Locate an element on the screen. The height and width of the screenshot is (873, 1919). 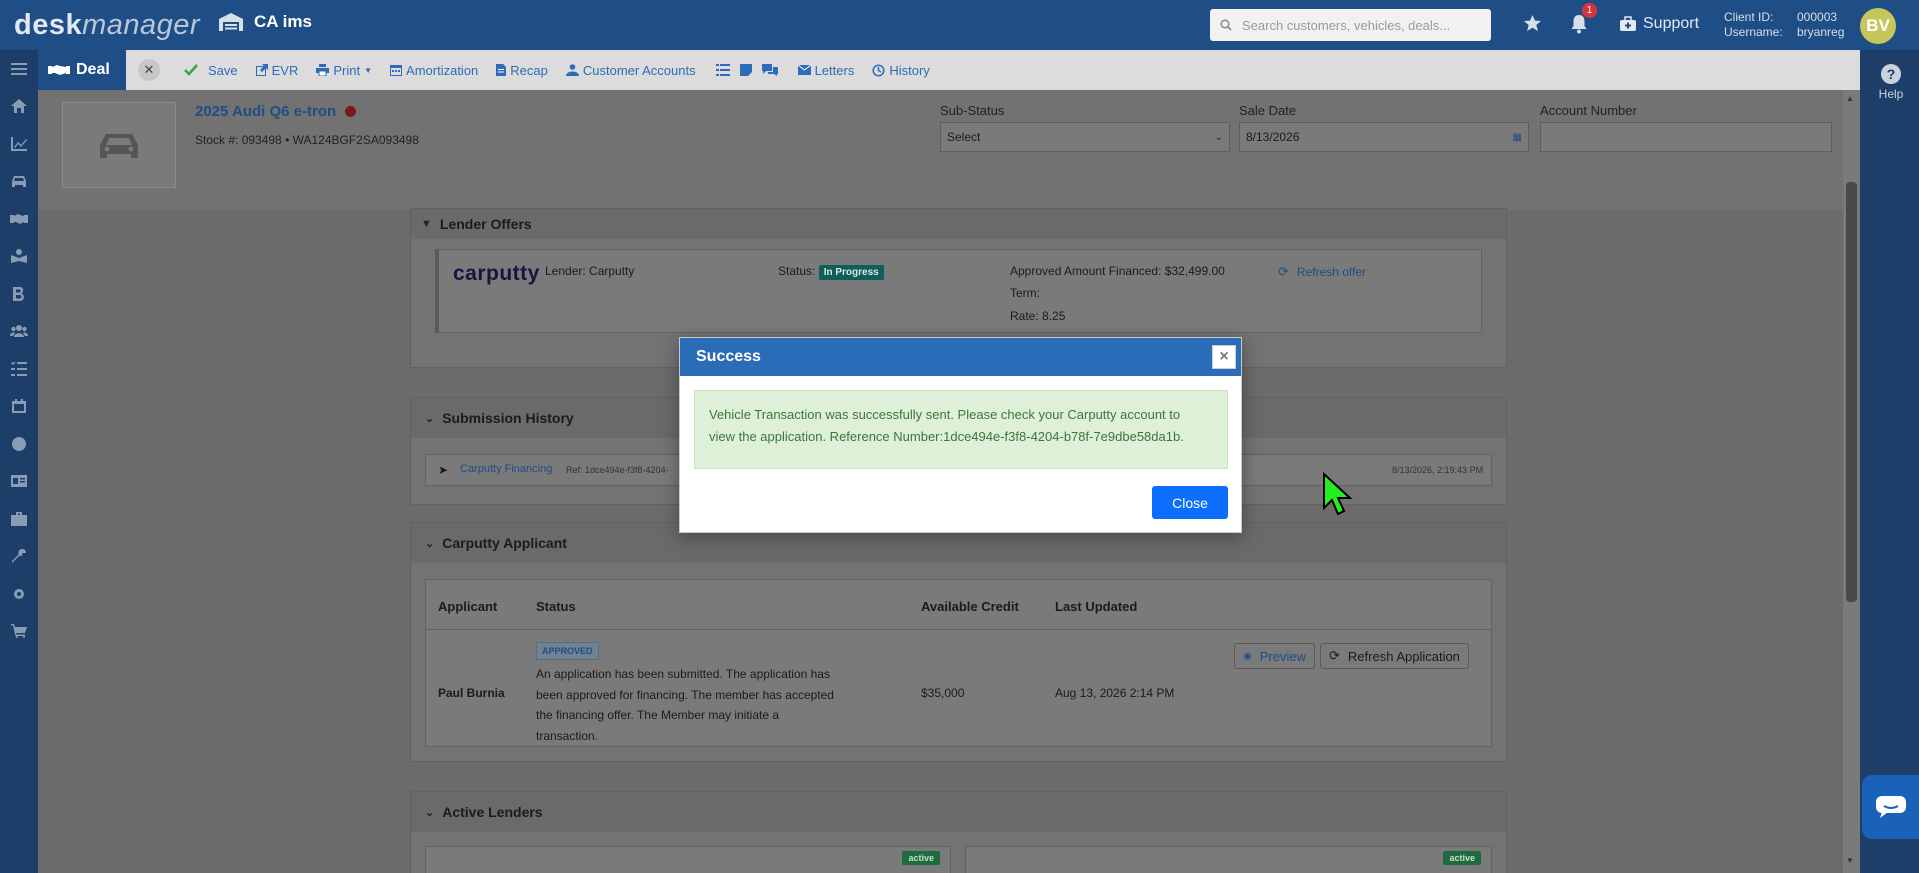
sale-date-field: Sale Date 8/13/2026 ▦ is located at coordinates (1384, 127).